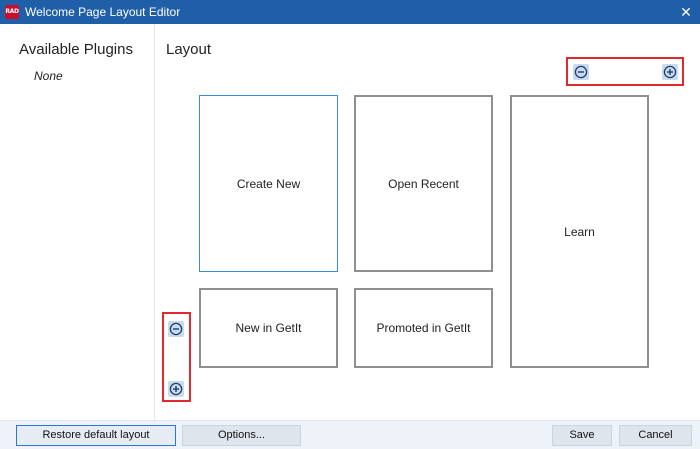 This screenshot has height=449, width=700. Describe the element at coordinates (350, 12) in the screenshot. I see `title-bar: RAD Welcome Page Layout Editor ✕` at that location.